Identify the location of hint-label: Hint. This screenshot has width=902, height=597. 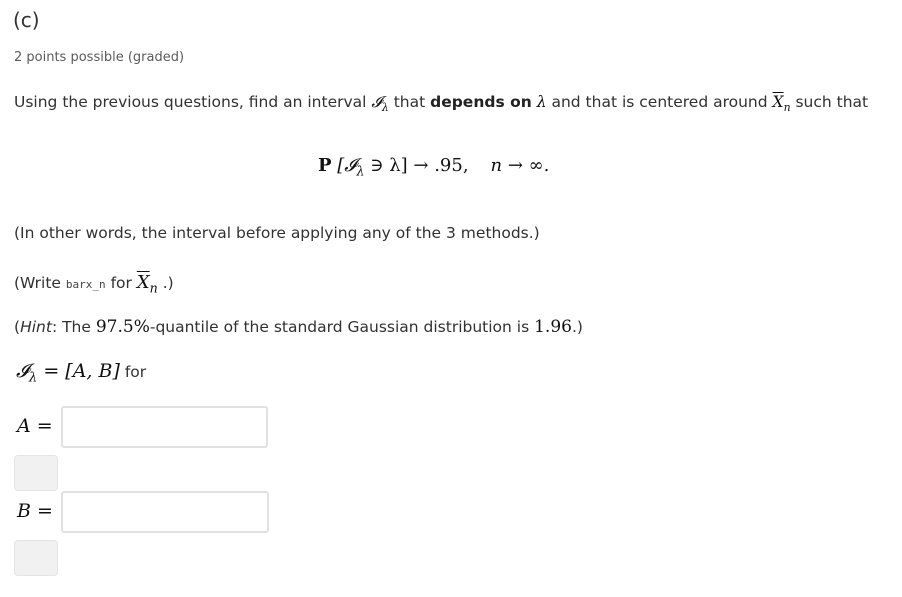
(36, 327).